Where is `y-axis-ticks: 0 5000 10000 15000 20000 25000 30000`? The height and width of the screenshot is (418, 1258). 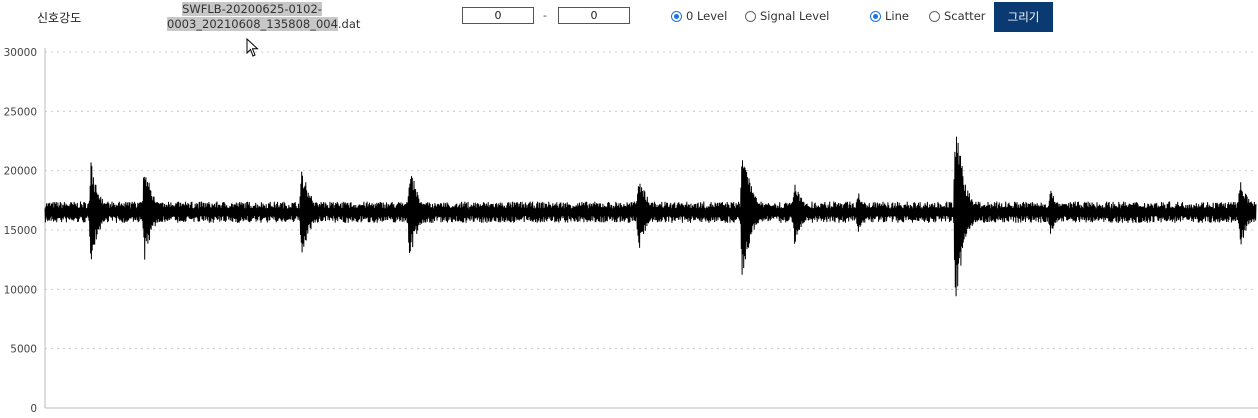
y-axis-ticks: 0 5000 10000 15000 20000 25000 30000 is located at coordinates (20, 231).